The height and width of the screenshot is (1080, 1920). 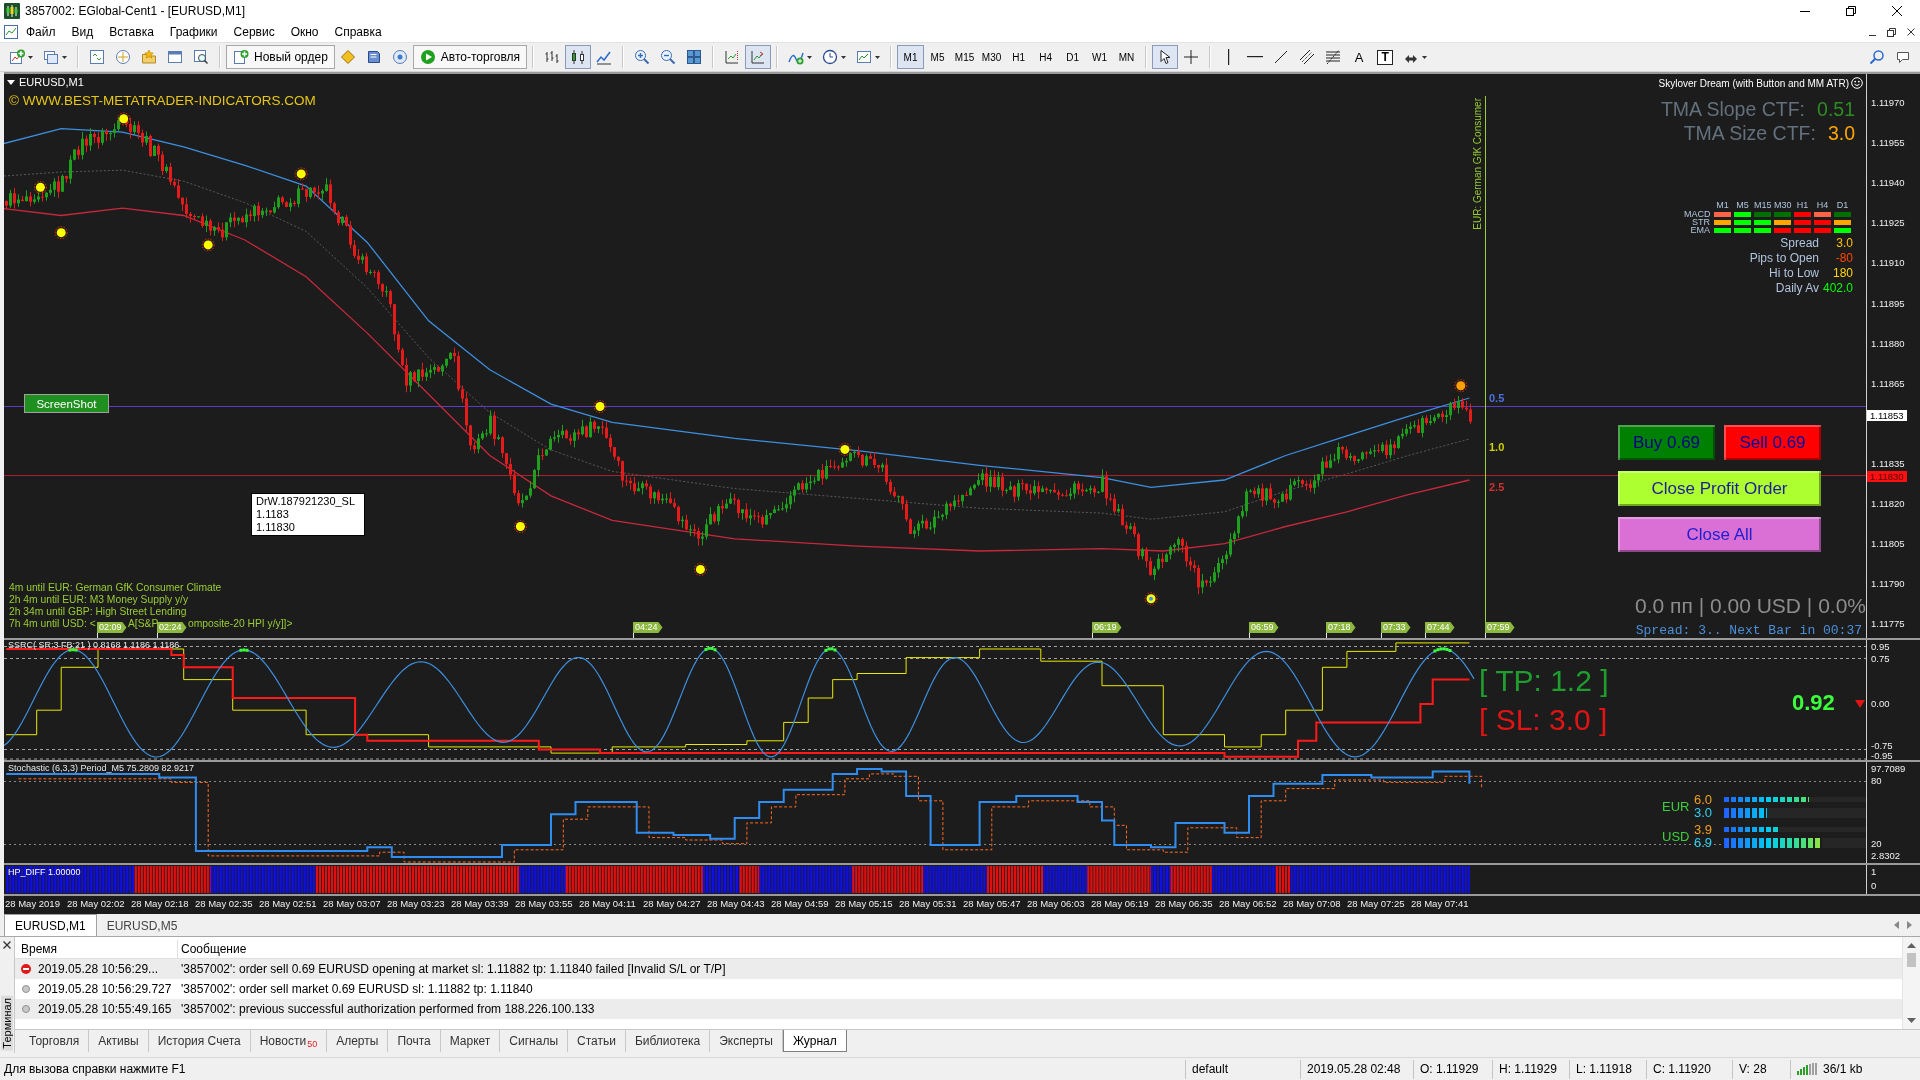 I want to click on horizontal-line-icon, so click(x=1255, y=57).